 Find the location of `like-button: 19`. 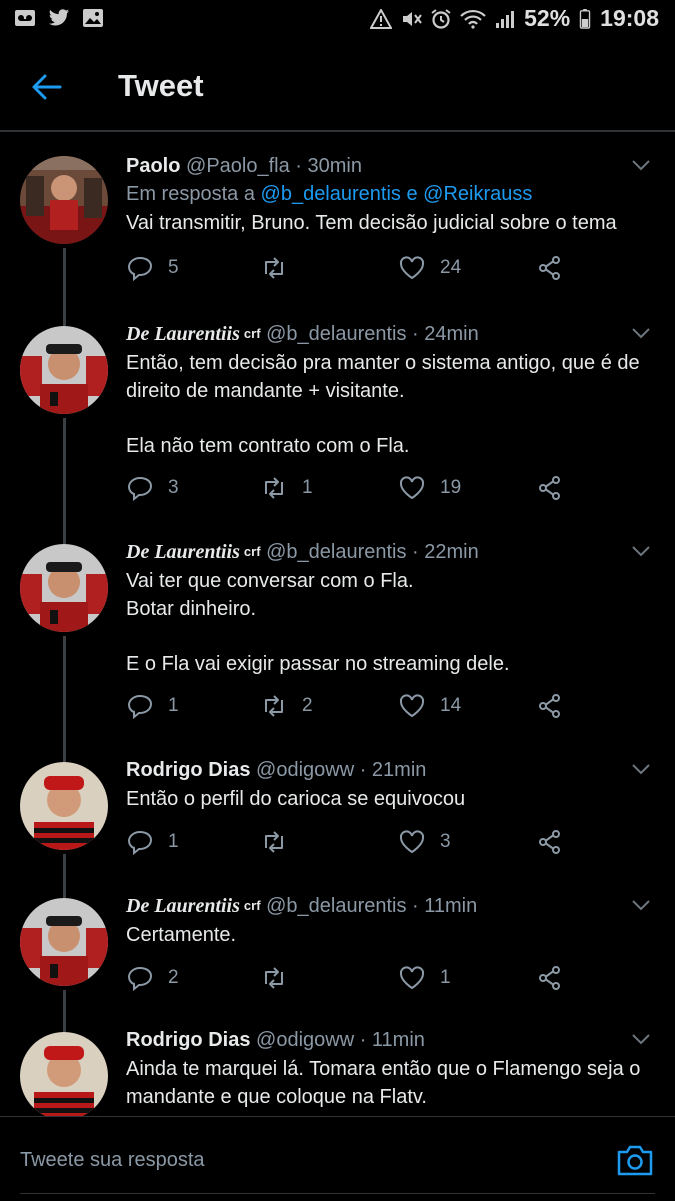

like-button: 19 is located at coordinates (429, 488).